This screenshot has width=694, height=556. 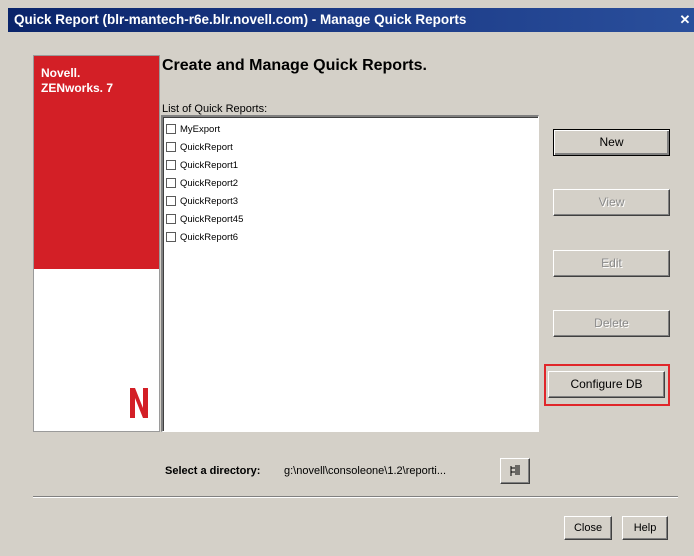 What do you see at coordinates (209, 165) in the screenshot?
I see `list-item-label: QuickReport1` at bounding box center [209, 165].